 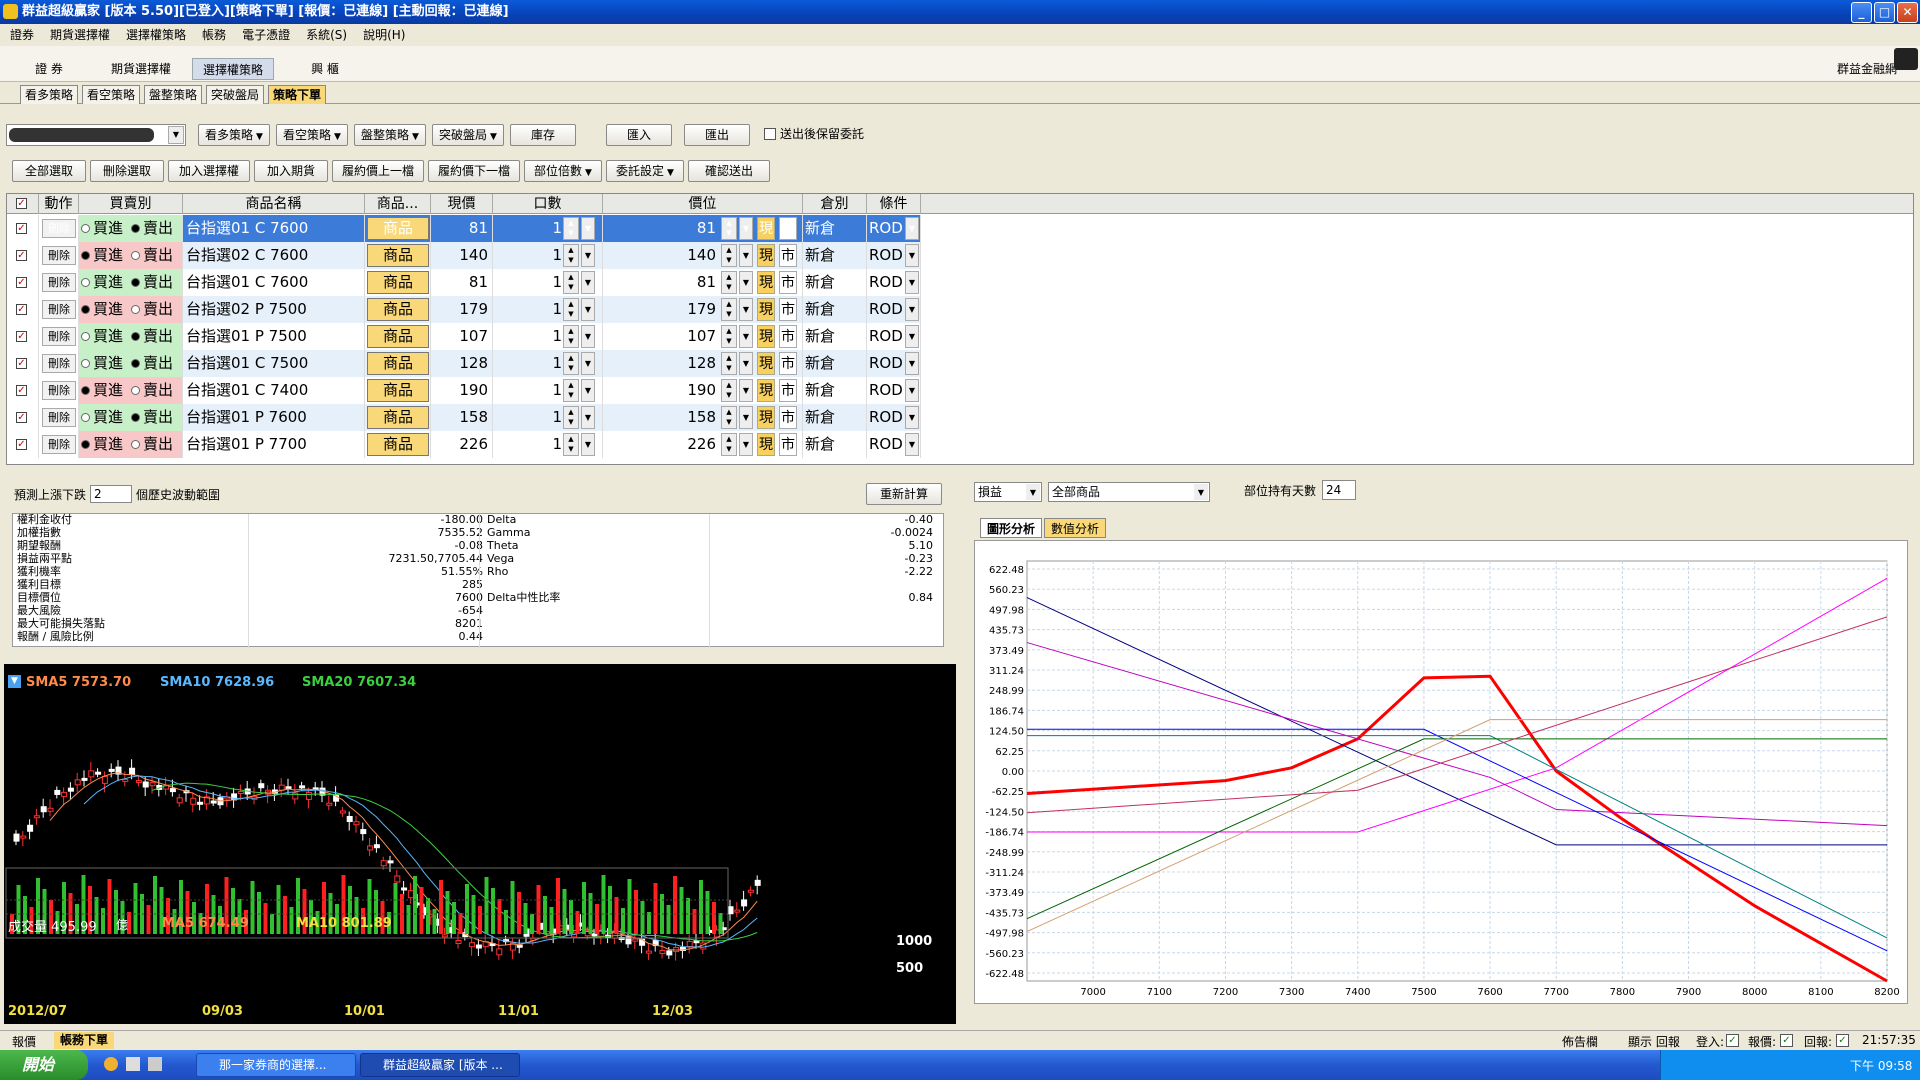 What do you see at coordinates (563, 171) in the screenshot?
I see `position-multiple-dropdown: 部位倍數` at bounding box center [563, 171].